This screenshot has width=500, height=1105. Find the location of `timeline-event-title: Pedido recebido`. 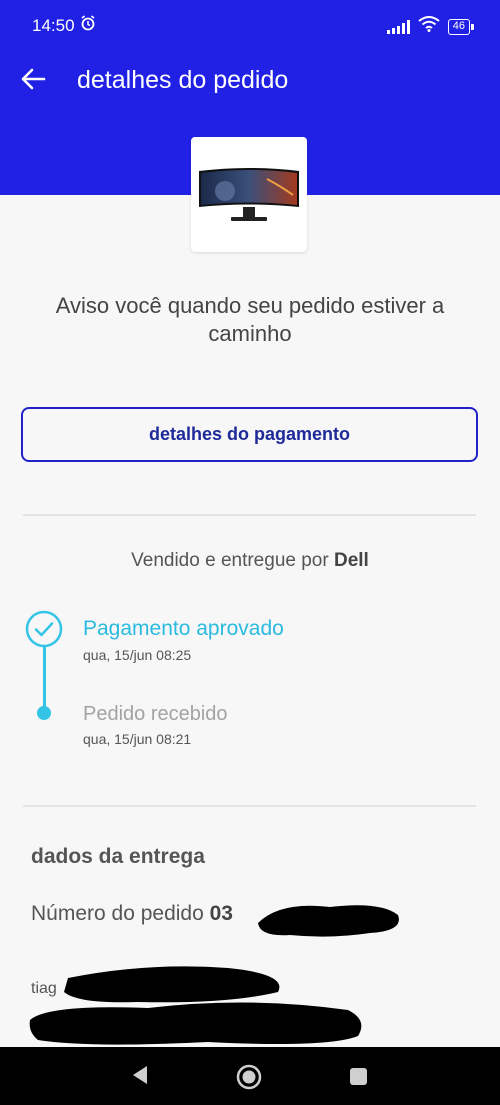

timeline-event-title: Pedido recebido is located at coordinates (155, 714).